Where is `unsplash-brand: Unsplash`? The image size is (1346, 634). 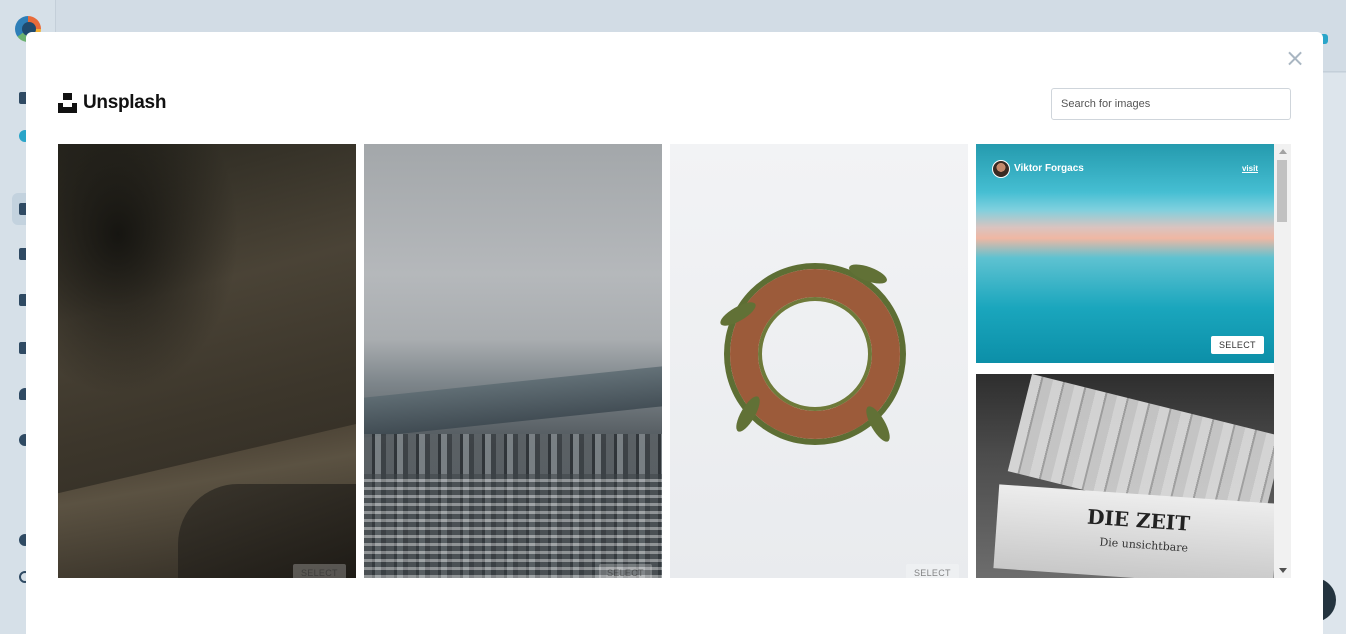 unsplash-brand: Unsplash is located at coordinates (112, 103).